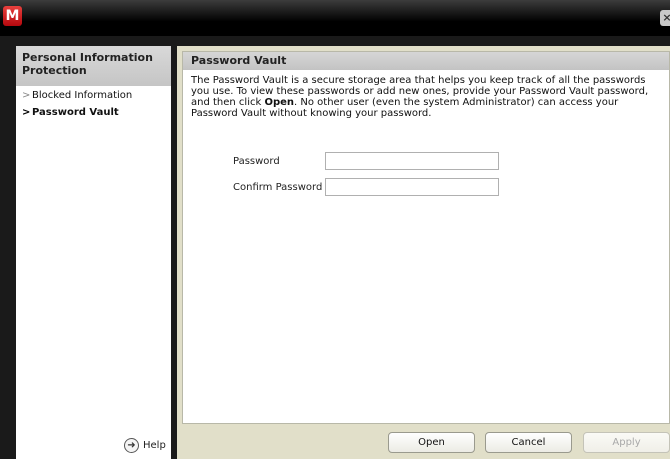 The height and width of the screenshot is (459, 670). I want to click on confirm-password-label: Confirm Password, so click(278, 187).